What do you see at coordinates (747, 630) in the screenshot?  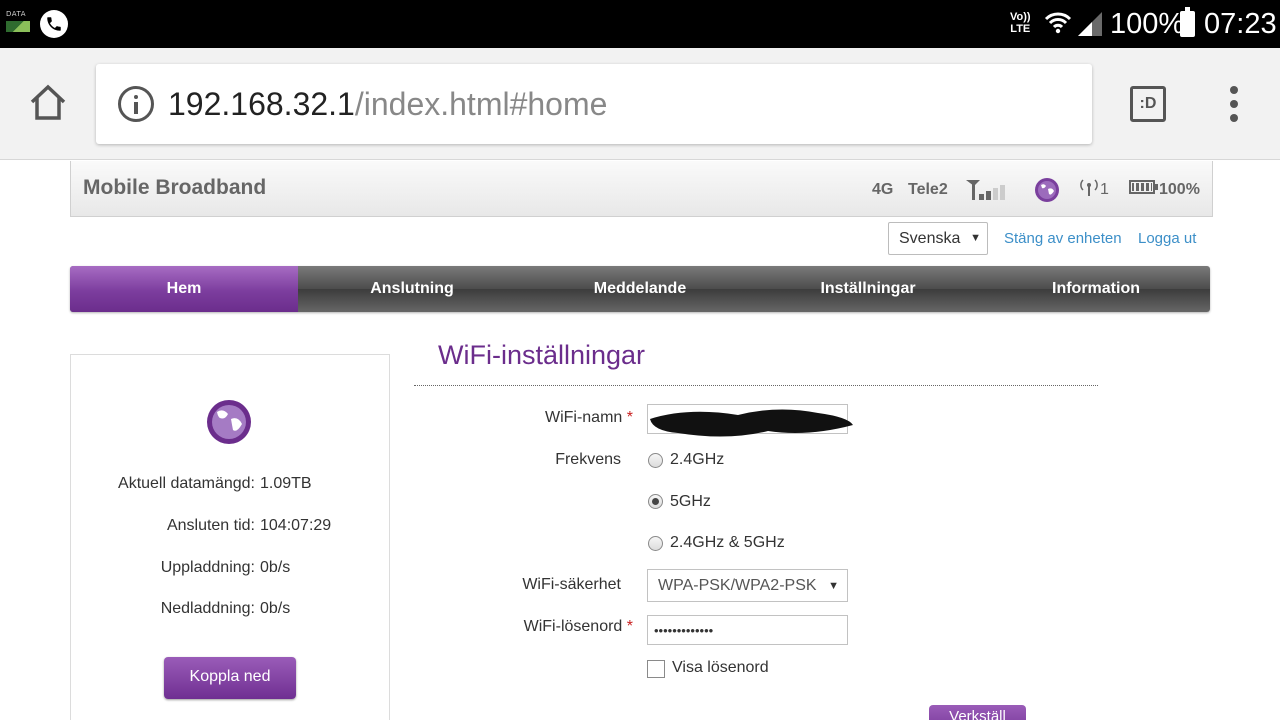 I see `password-input: •••••••••••••` at bounding box center [747, 630].